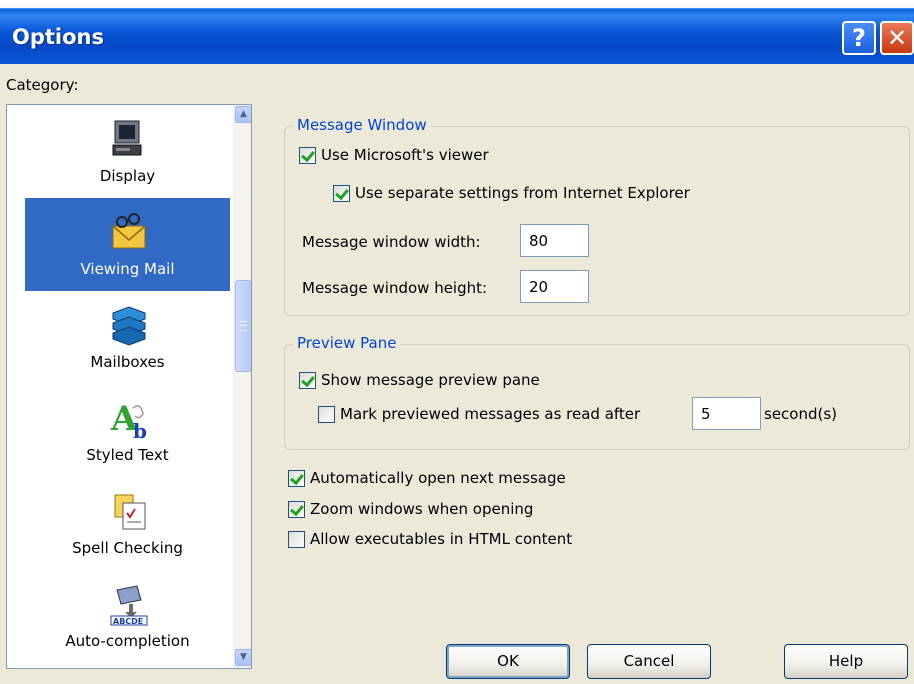 Image resolution: width=914 pixels, height=684 pixels. Describe the element at coordinates (127, 641) in the screenshot. I see `category-label-auto-completion: Auto-completion` at that location.